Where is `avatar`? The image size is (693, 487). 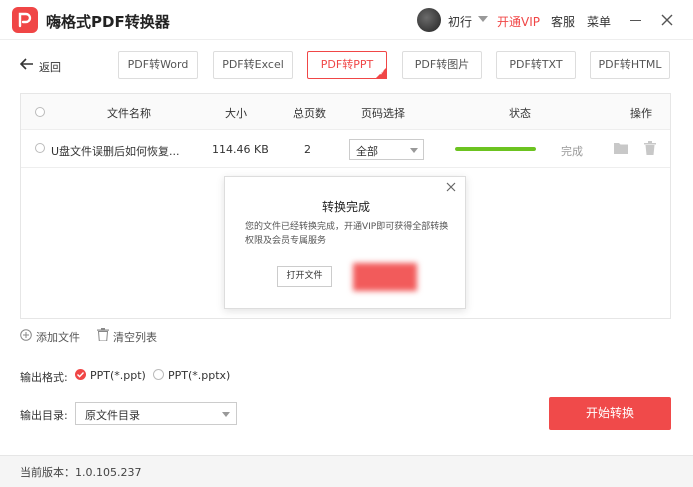
avatar is located at coordinates (429, 20).